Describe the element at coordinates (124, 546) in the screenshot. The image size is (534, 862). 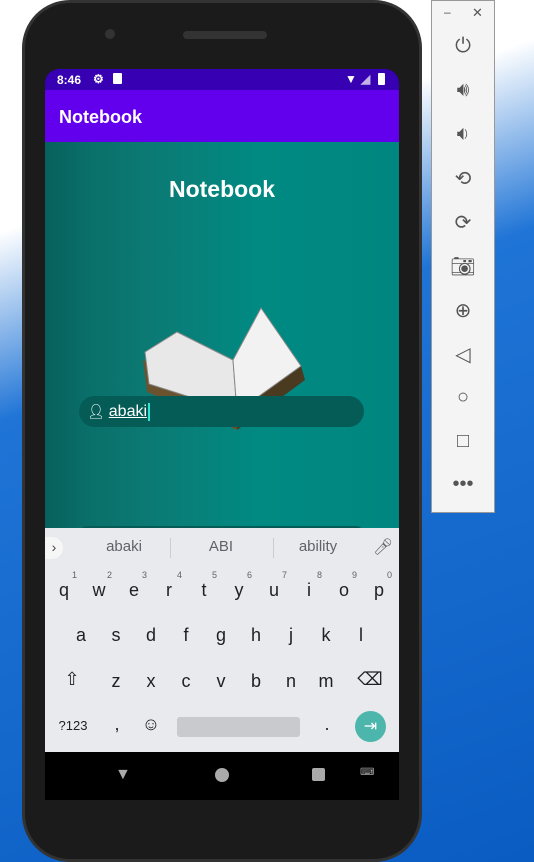
I see `suggestion: abaki` at that location.